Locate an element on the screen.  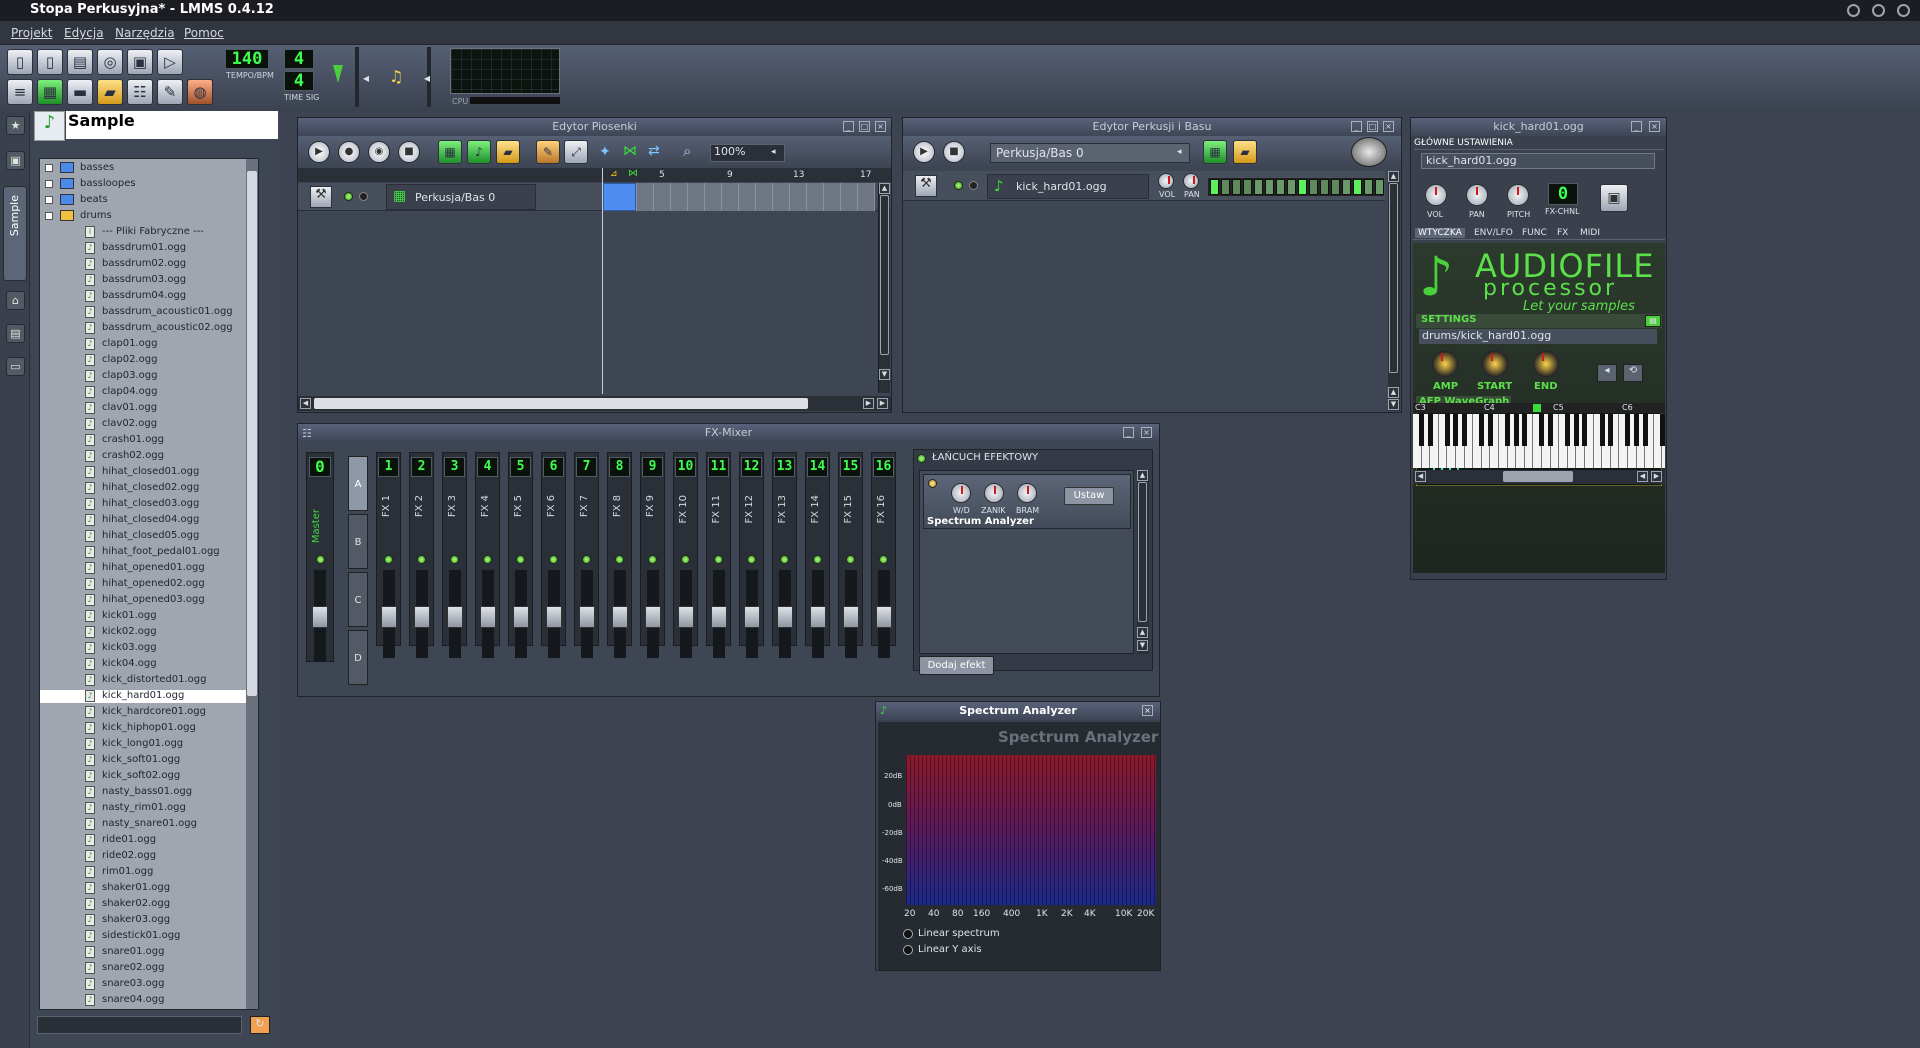
bb-track-solo-led is located at coordinates (973, 185).